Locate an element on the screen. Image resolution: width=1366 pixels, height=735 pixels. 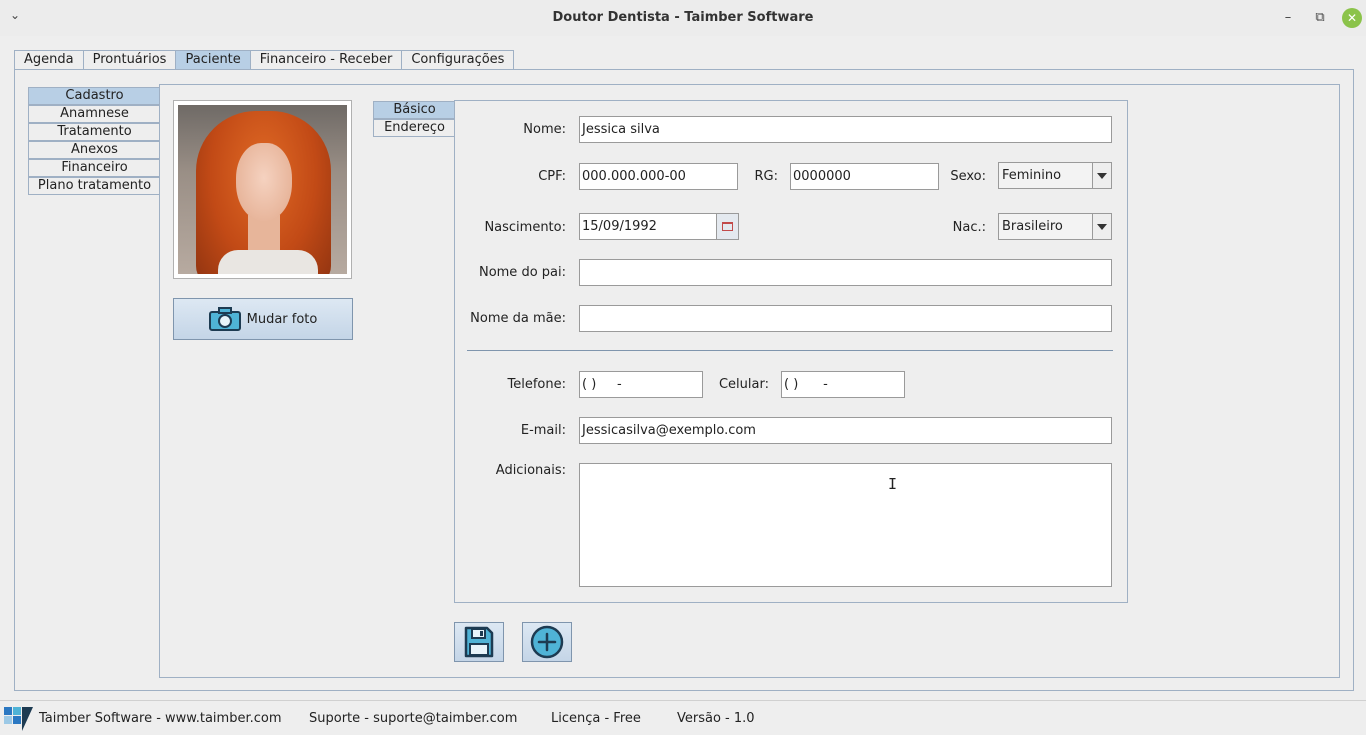
side-tab-plano-tratamento: Plano tratamento is located at coordinates (94, 186).